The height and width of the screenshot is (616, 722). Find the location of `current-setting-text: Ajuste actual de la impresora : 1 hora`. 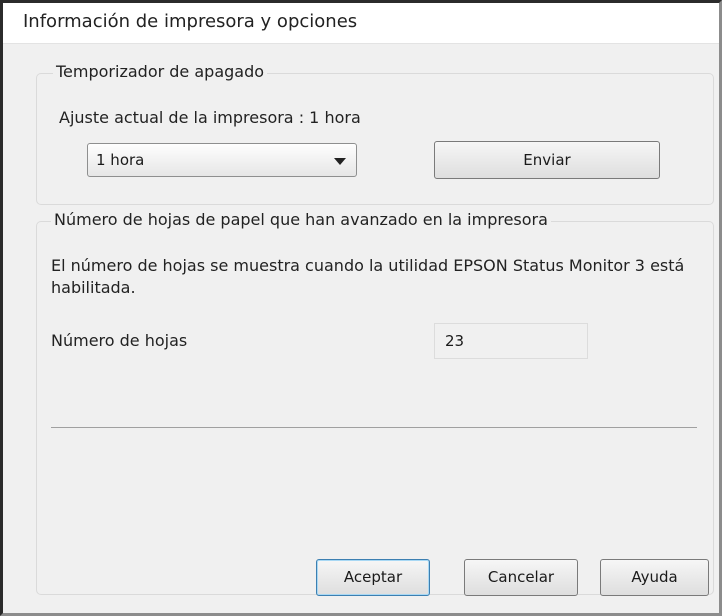

current-setting-text: Ajuste actual de la impresora : 1 hora is located at coordinates (210, 117).